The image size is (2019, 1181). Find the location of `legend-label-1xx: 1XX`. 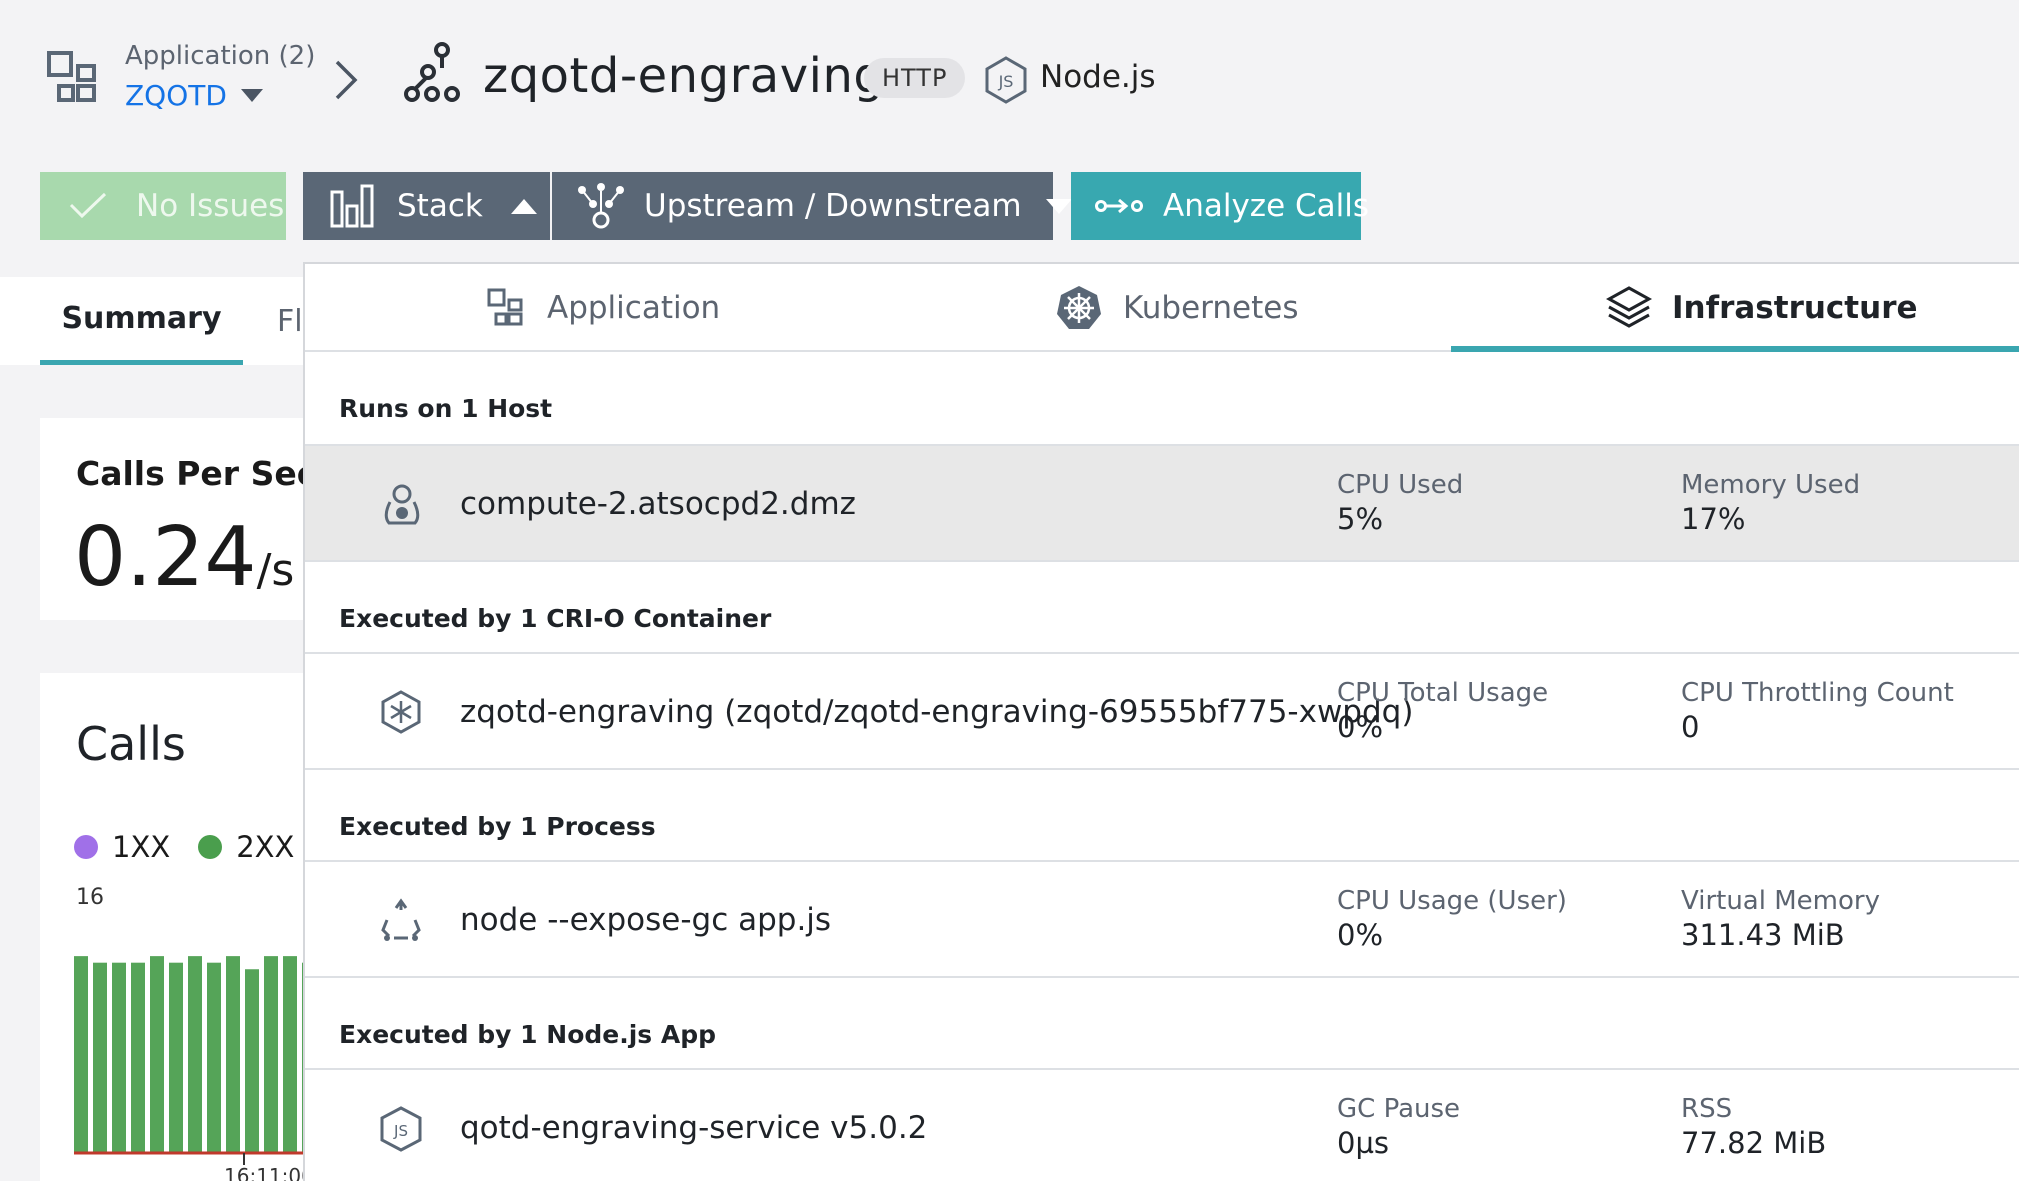

legend-label-1xx: 1XX is located at coordinates (141, 847).